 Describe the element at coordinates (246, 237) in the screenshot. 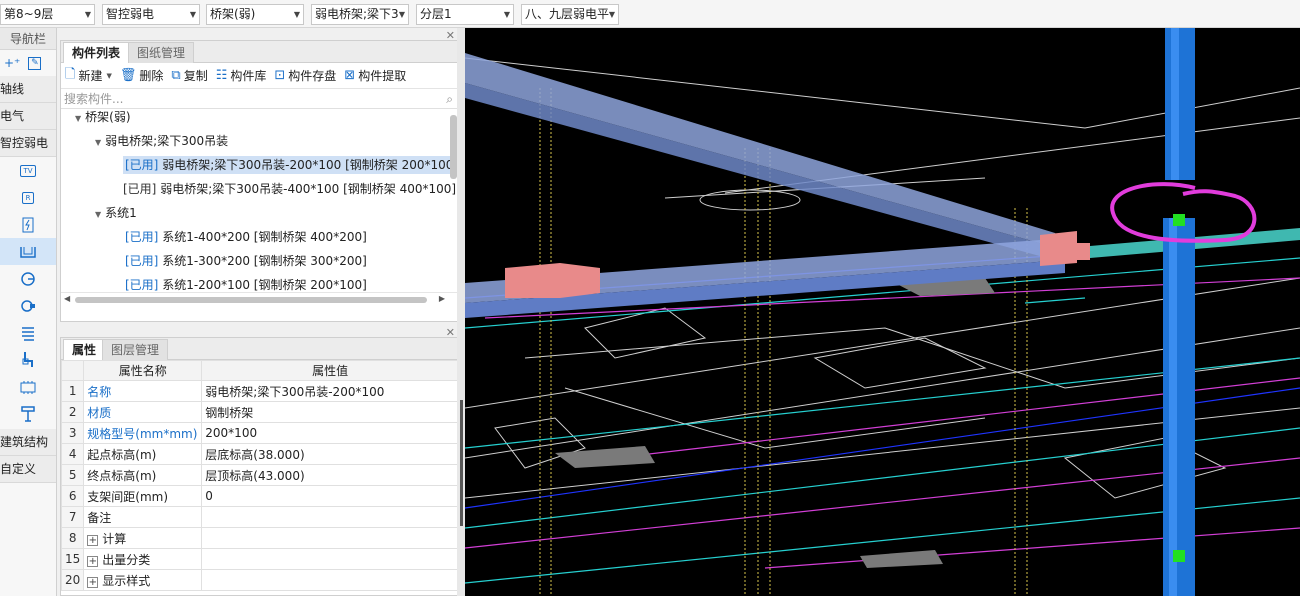

I see `tree-leaf: [已用] 系统1-400*200 [钢制桥架 400*200]` at that location.